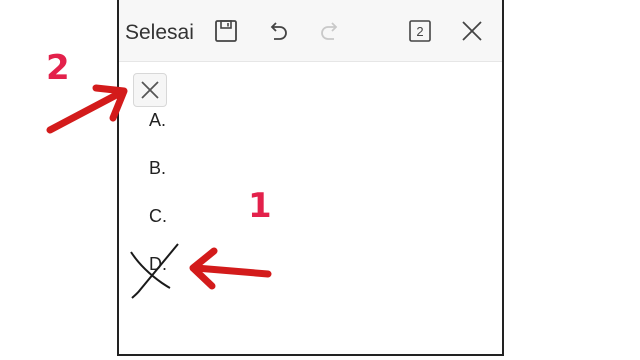  I want to click on page-count-label: 2, so click(419, 31).